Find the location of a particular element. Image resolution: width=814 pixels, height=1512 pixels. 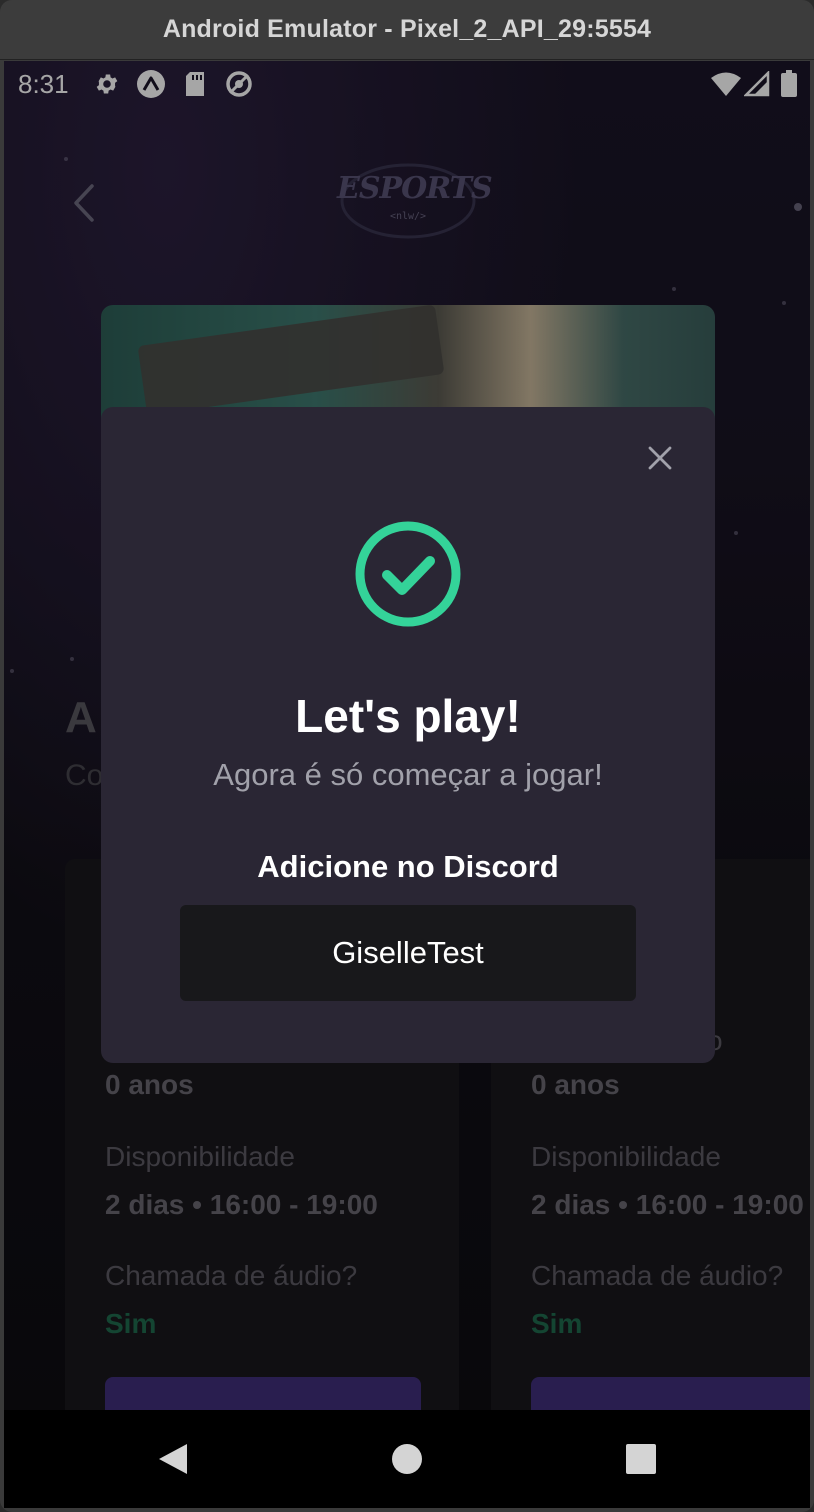

navigation-bar is located at coordinates (407, 1459).